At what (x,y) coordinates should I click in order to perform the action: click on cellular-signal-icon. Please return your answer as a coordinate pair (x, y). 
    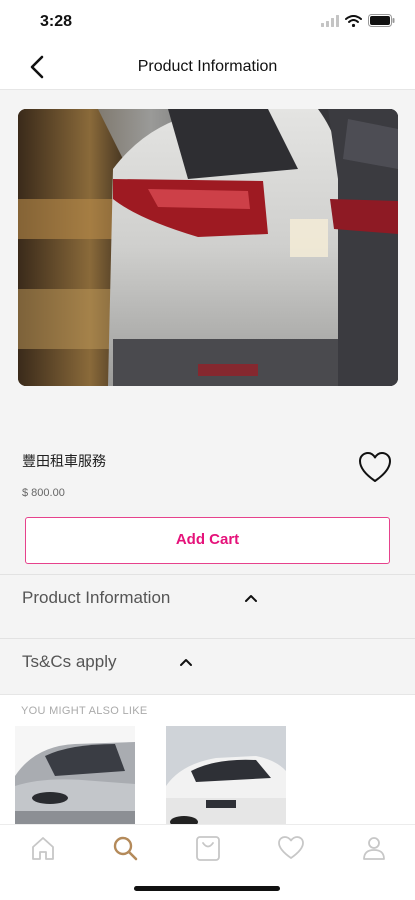
    Looking at the image, I should click on (330, 20).